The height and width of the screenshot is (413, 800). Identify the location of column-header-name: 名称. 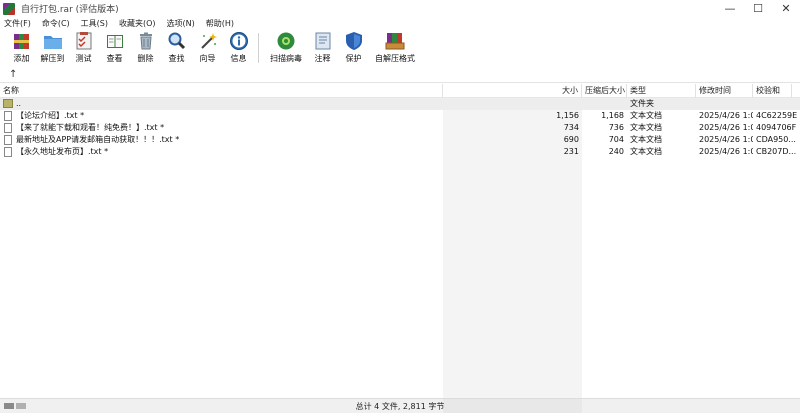
(221, 91).